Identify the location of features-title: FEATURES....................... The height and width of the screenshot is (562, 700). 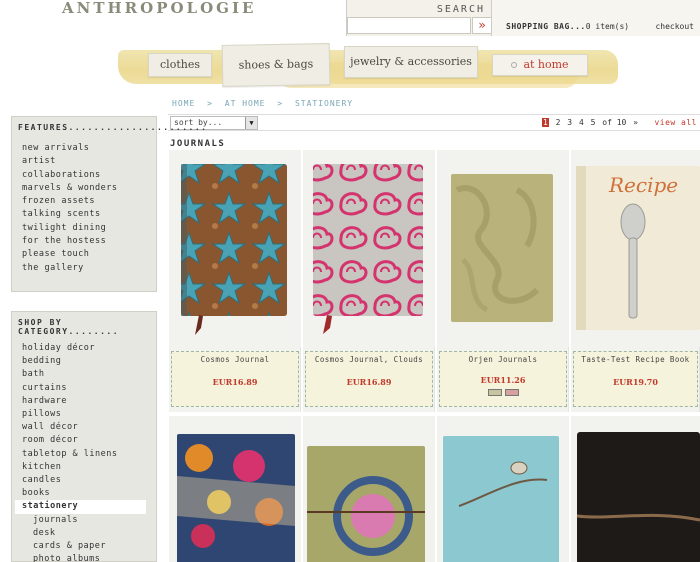
(113, 127).